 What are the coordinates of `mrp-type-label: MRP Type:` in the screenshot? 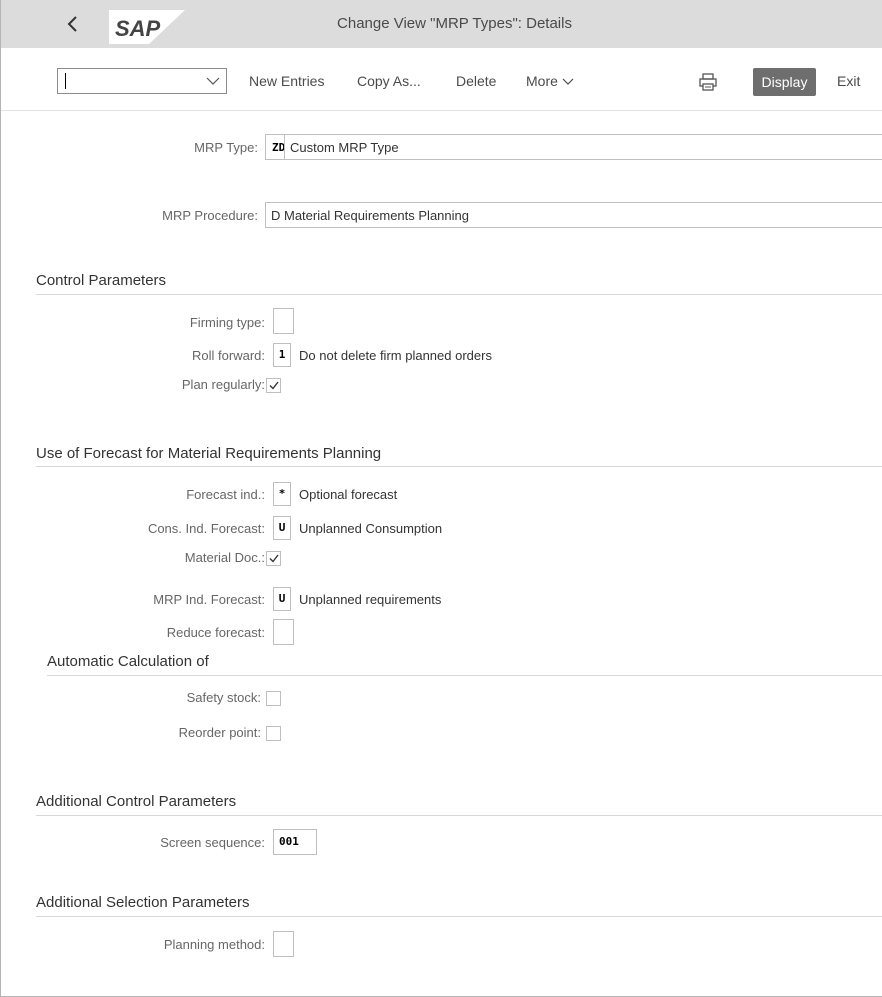 It's located at (226, 147).